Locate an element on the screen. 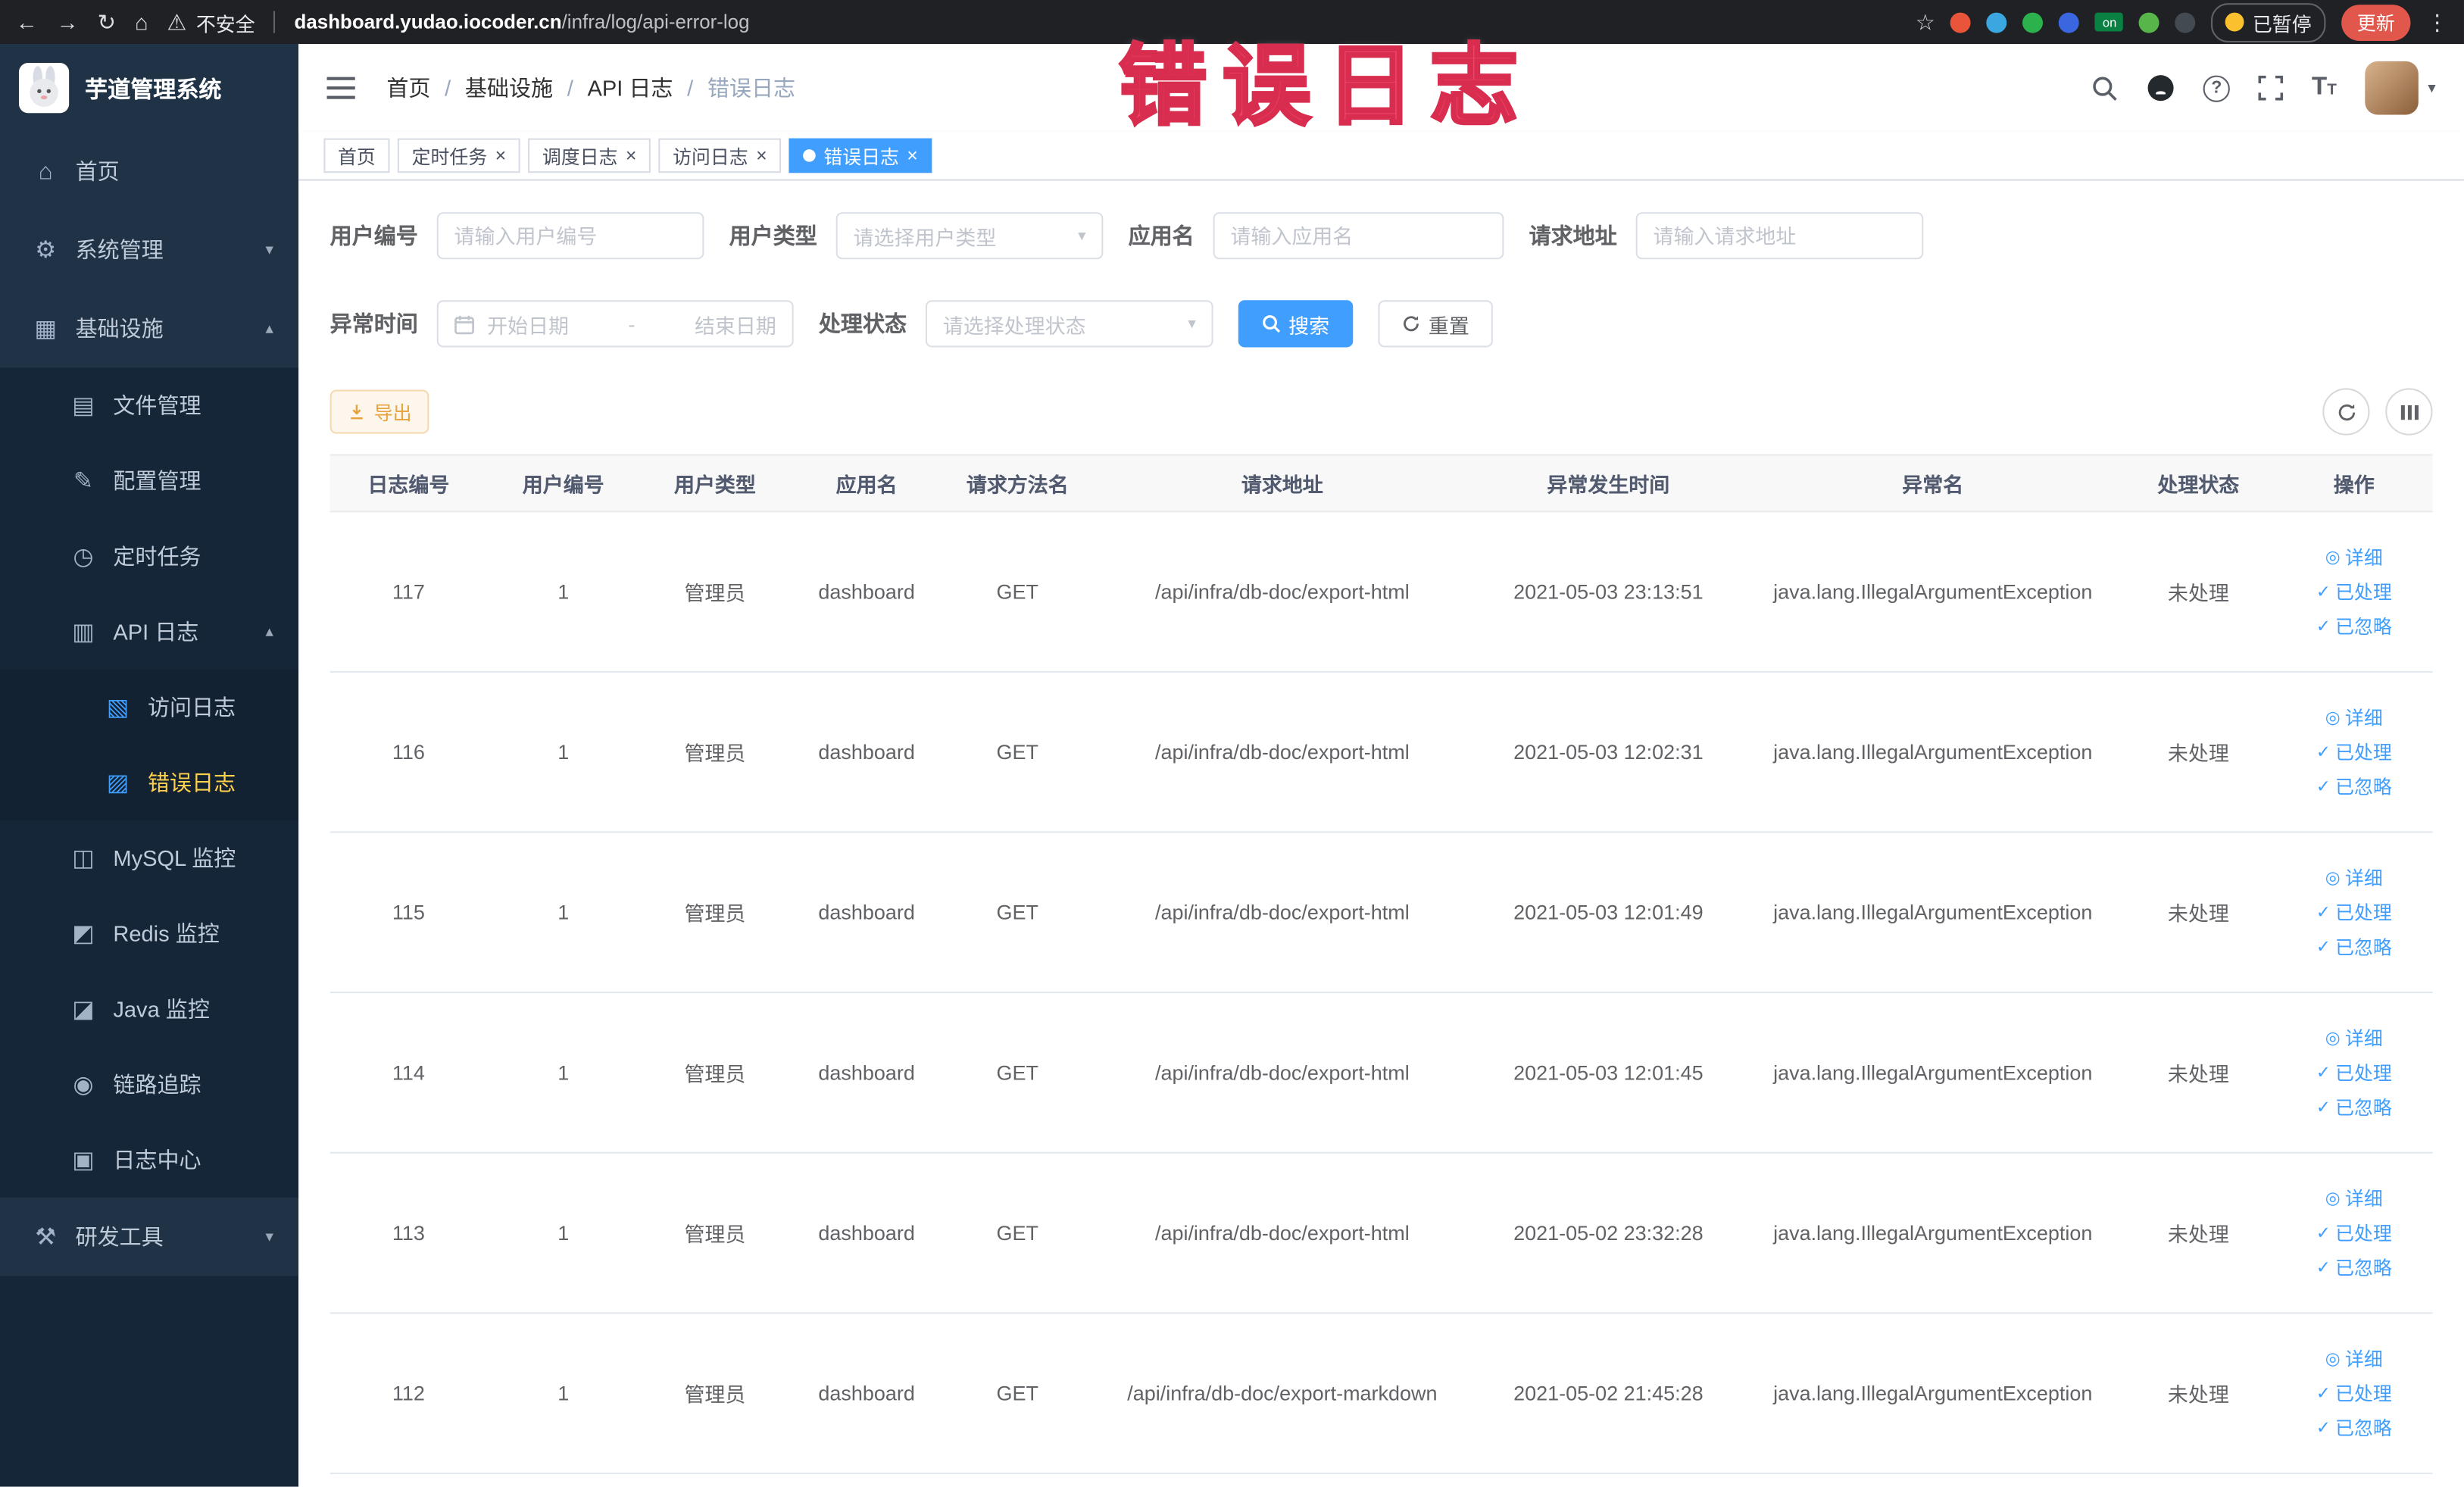 Image resolution: width=2464 pixels, height=1487 pixels. col-actions: 操作 is located at coordinates (2354, 483).